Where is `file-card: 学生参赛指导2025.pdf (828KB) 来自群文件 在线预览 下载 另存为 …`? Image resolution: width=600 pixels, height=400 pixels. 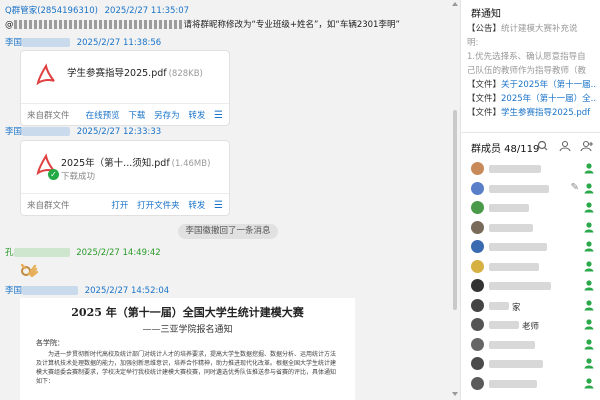 file-card: 学生参赛指导2025.pdf (828KB) 来自群文件 在线预览 下载 另存为 … is located at coordinates (125, 88).